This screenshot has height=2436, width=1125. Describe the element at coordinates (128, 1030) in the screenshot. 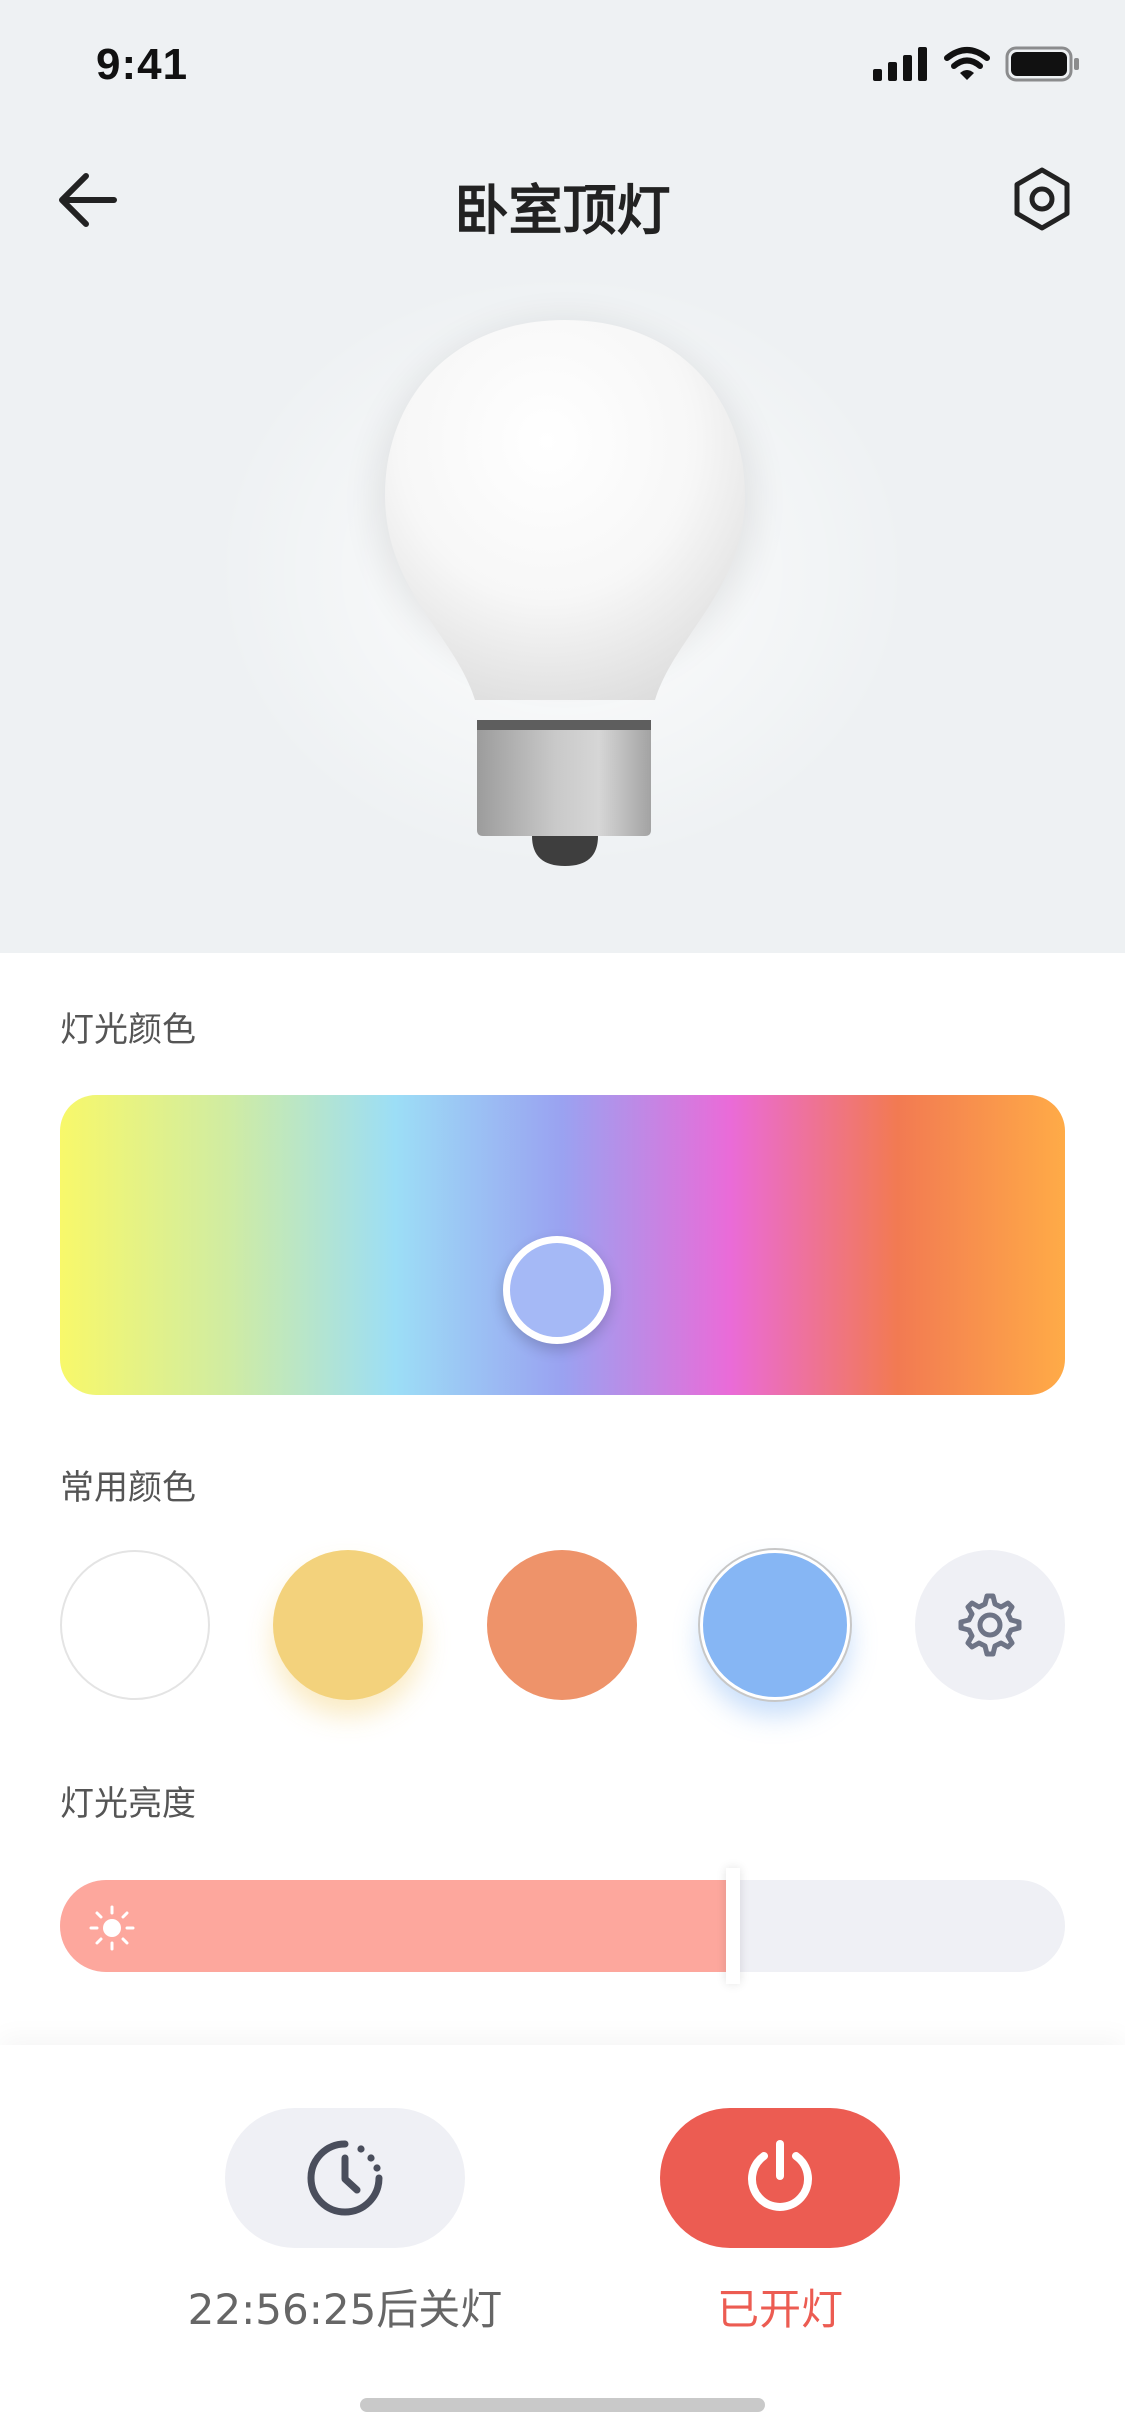

I see `light-color-label: 灯光颜色` at that location.